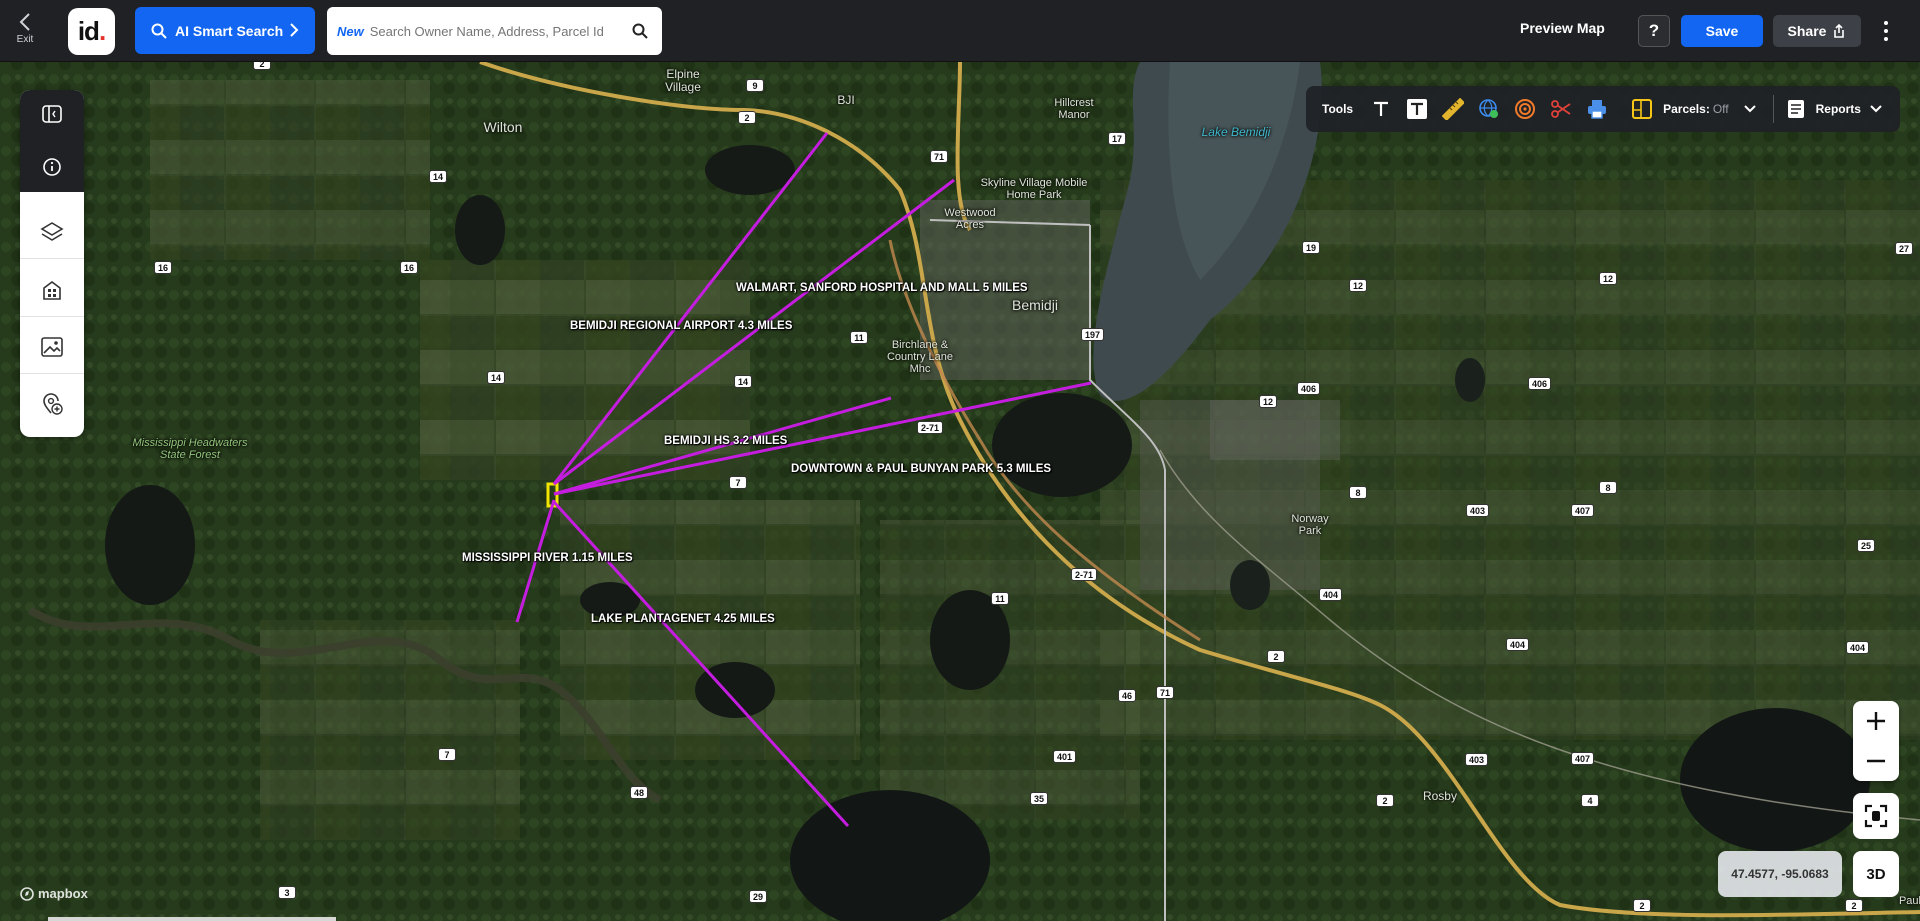  What do you see at coordinates (1642, 109) in the screenshot?
I see `parcels-icon` at bounding box center [1642, 109].